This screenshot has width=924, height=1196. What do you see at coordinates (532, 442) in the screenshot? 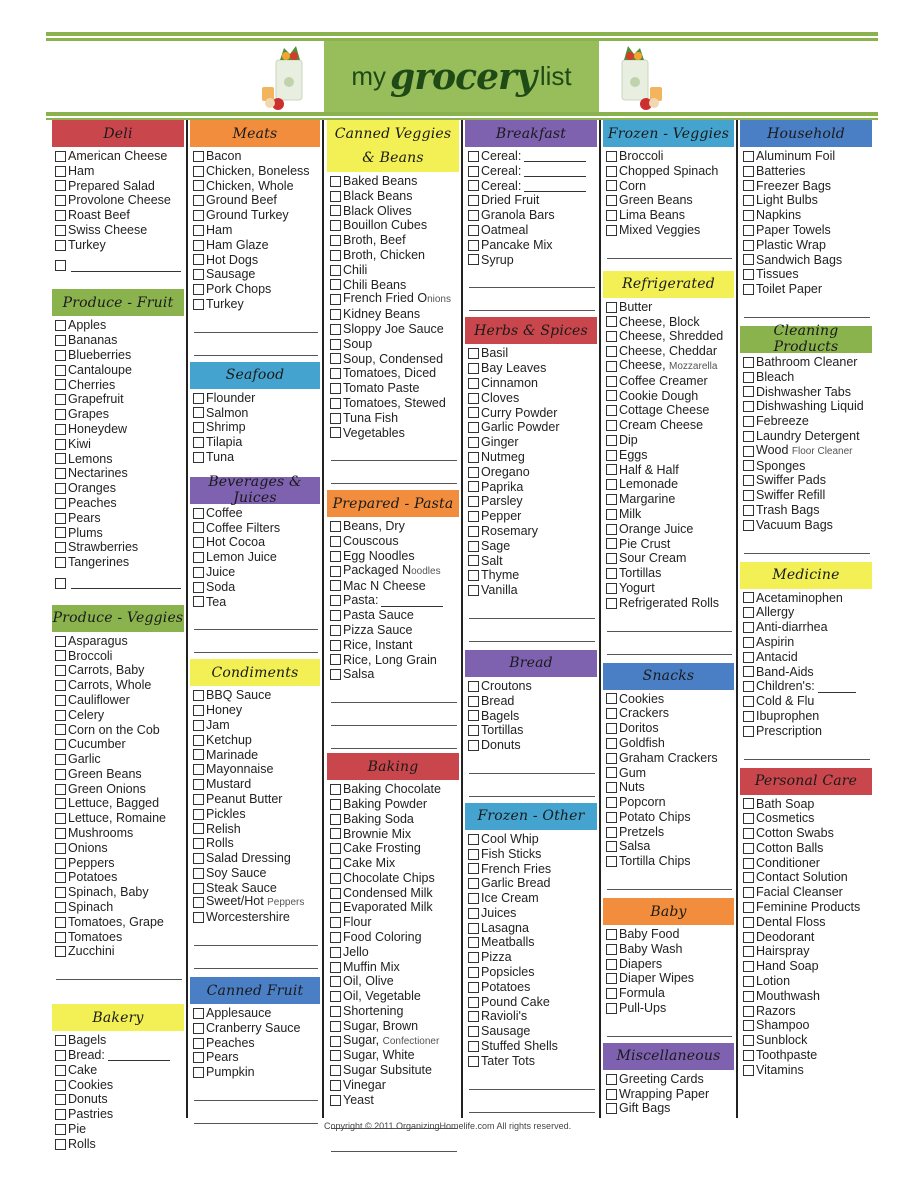
I see `list-item: Ginger` at bounding box center [532, 442].